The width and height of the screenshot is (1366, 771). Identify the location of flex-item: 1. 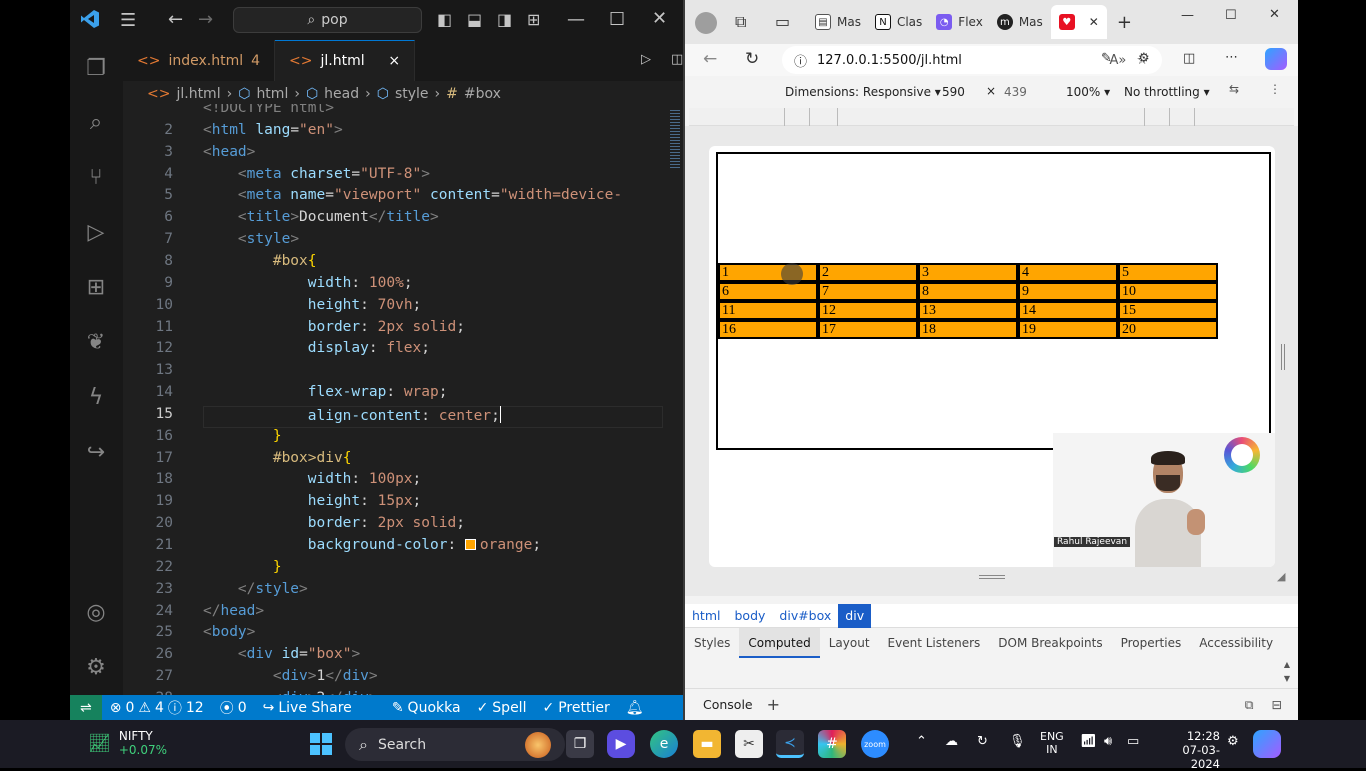
(768, 272).